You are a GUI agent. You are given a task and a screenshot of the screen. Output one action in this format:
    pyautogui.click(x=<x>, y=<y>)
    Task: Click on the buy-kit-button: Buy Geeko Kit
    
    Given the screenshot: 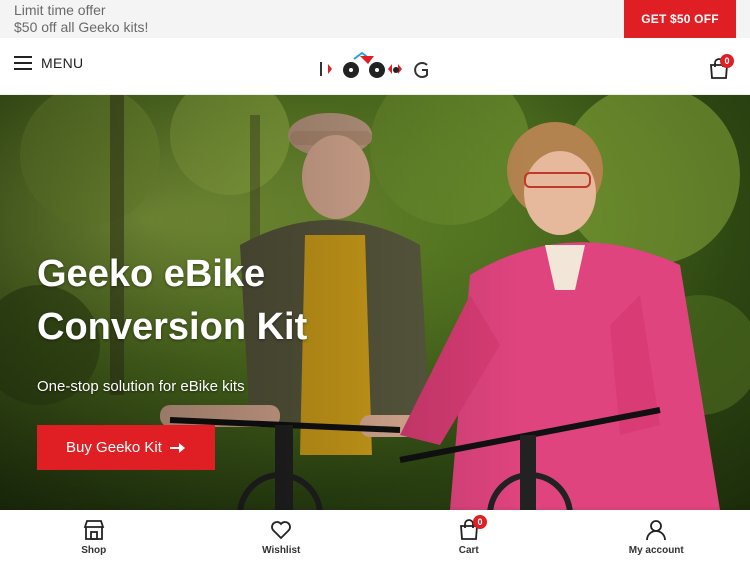 What is the action you would take?
    pyautogui.click(x=126, y=447)
    